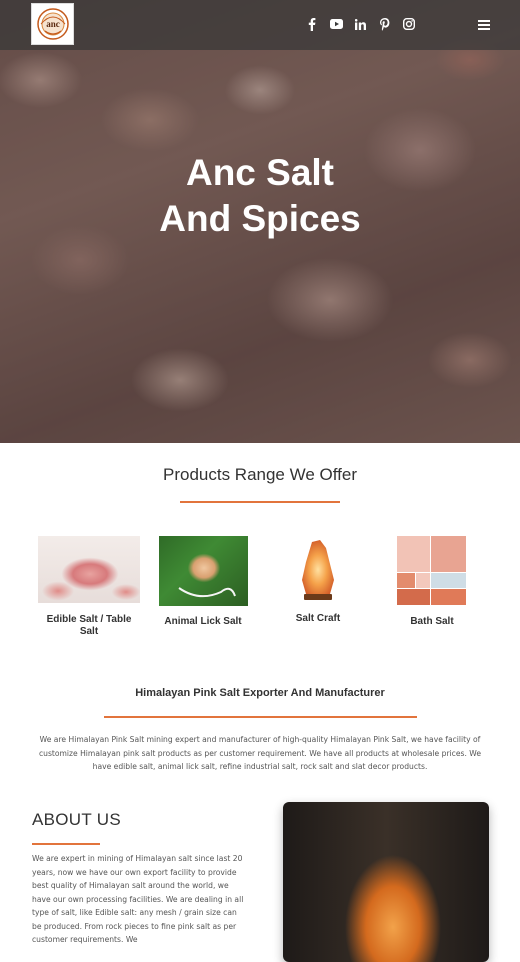  I want to click on salt-tiles-icon, so click(431, 570).